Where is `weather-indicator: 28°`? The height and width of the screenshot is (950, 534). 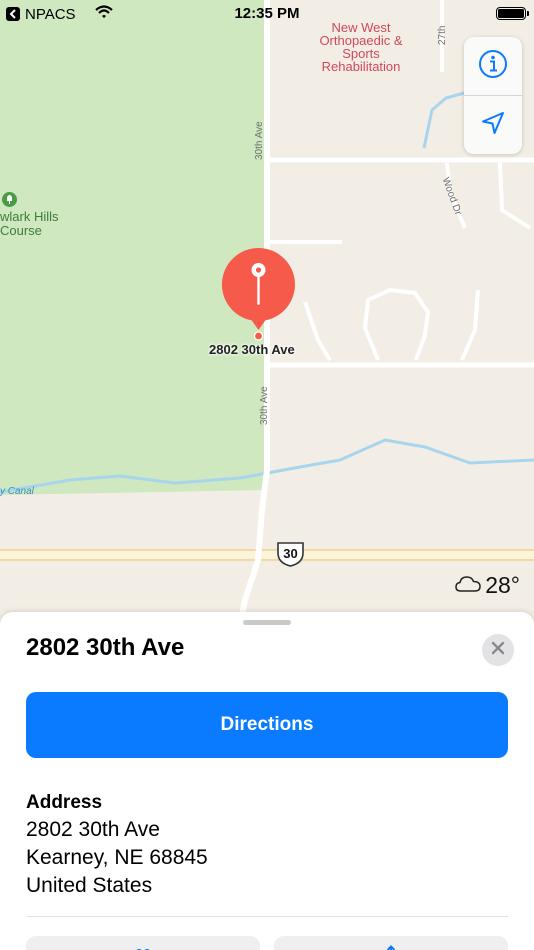 weather-indicator: 28° is located at coordinates (487, 585).